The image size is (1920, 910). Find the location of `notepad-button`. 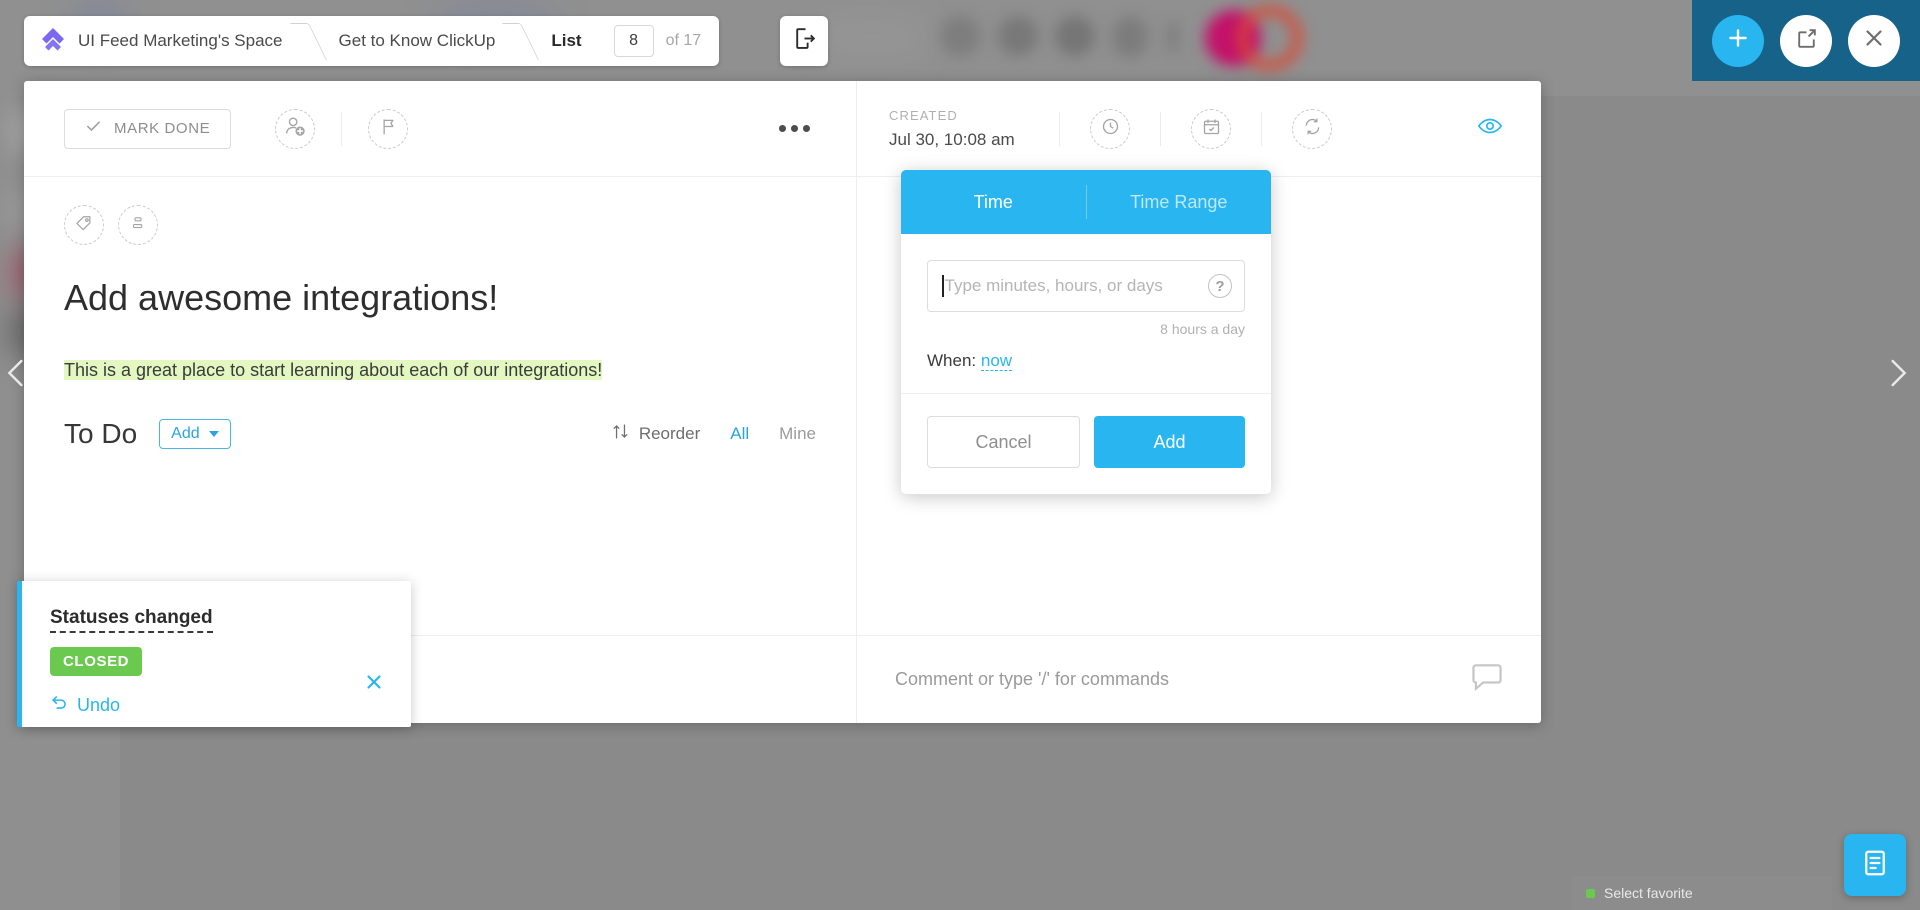

notepad-button is located at coordinates (1875, 865).